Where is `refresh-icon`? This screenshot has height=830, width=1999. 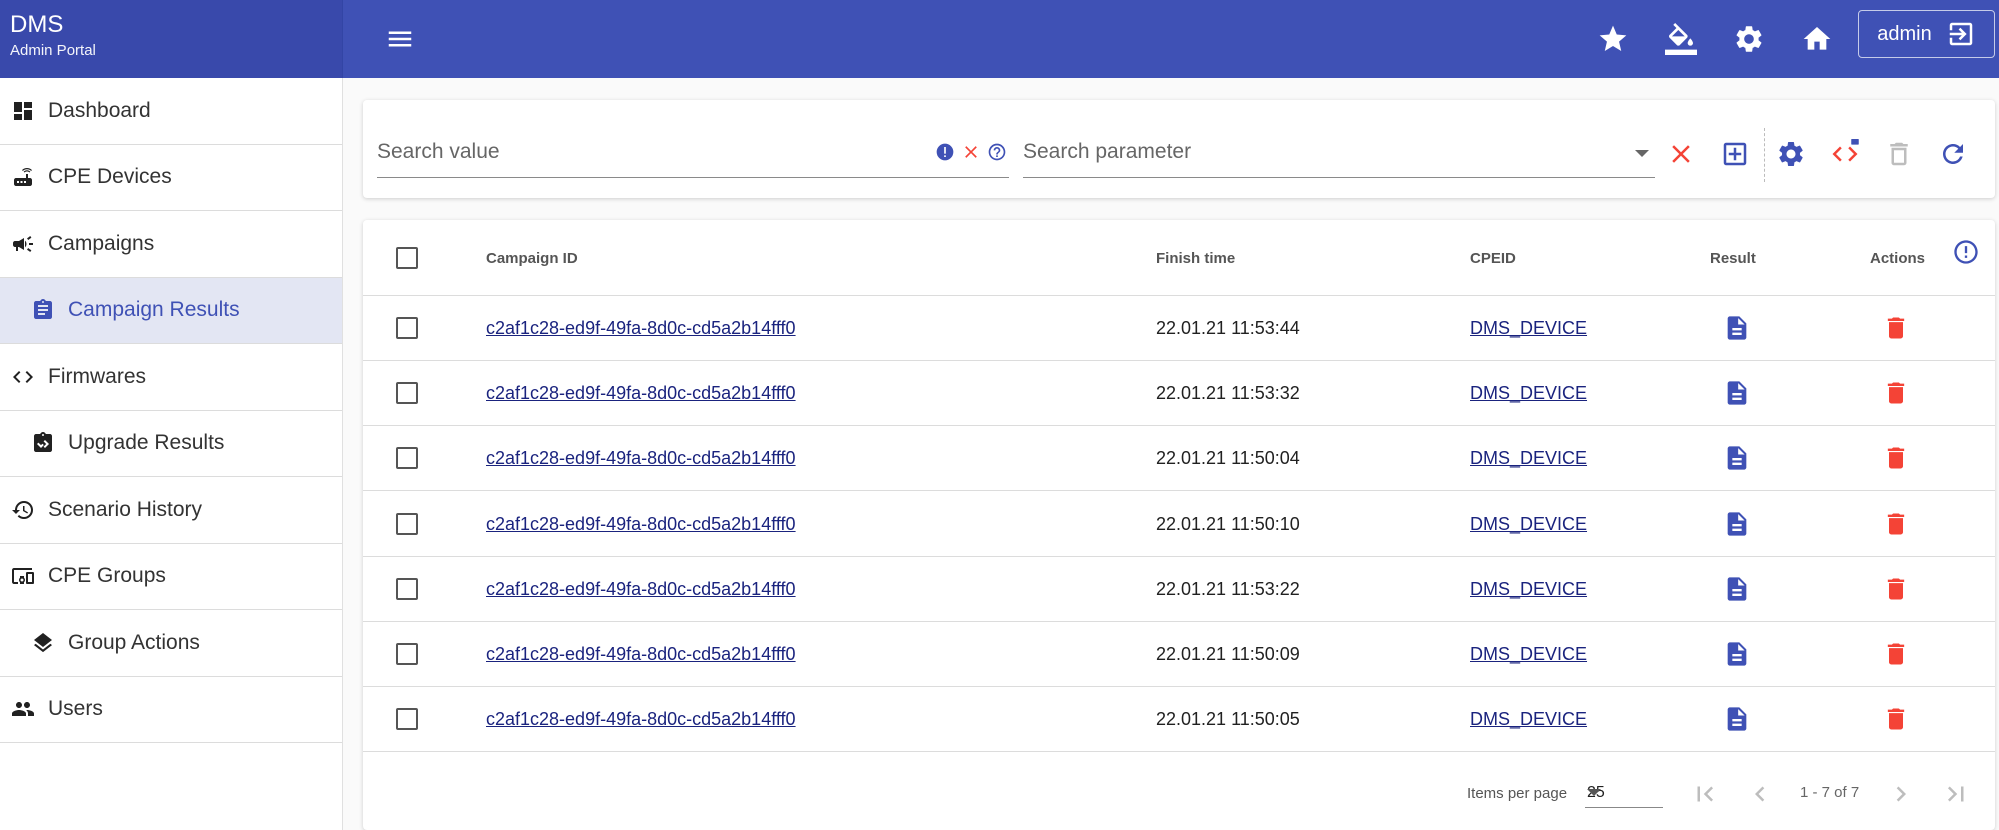 refresh-icon is located at coordinates (1953, 154).